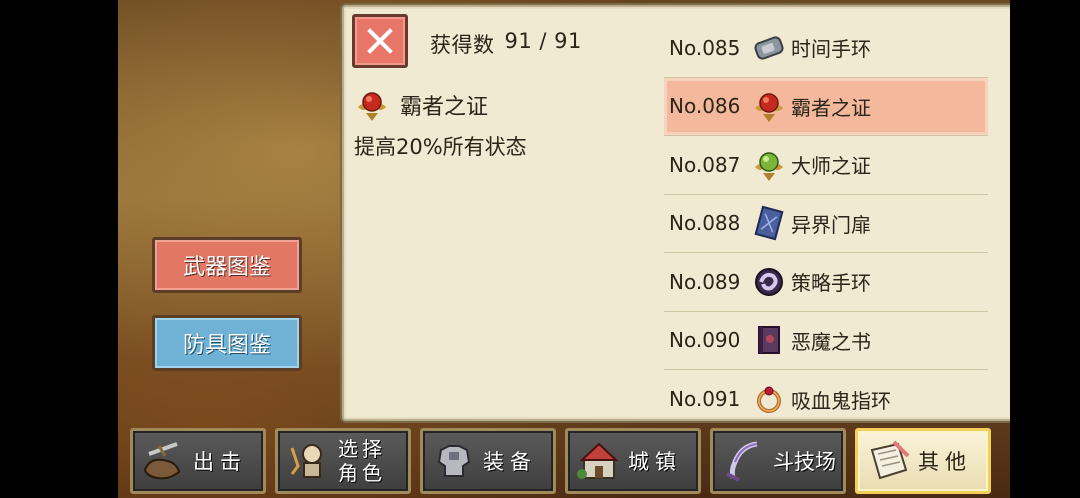 This screenshot has width=1080, height=498. Describe the element at coordinates (804, 462) in the screenshot. I see `nav-arena-label: 斗技场` at that location.